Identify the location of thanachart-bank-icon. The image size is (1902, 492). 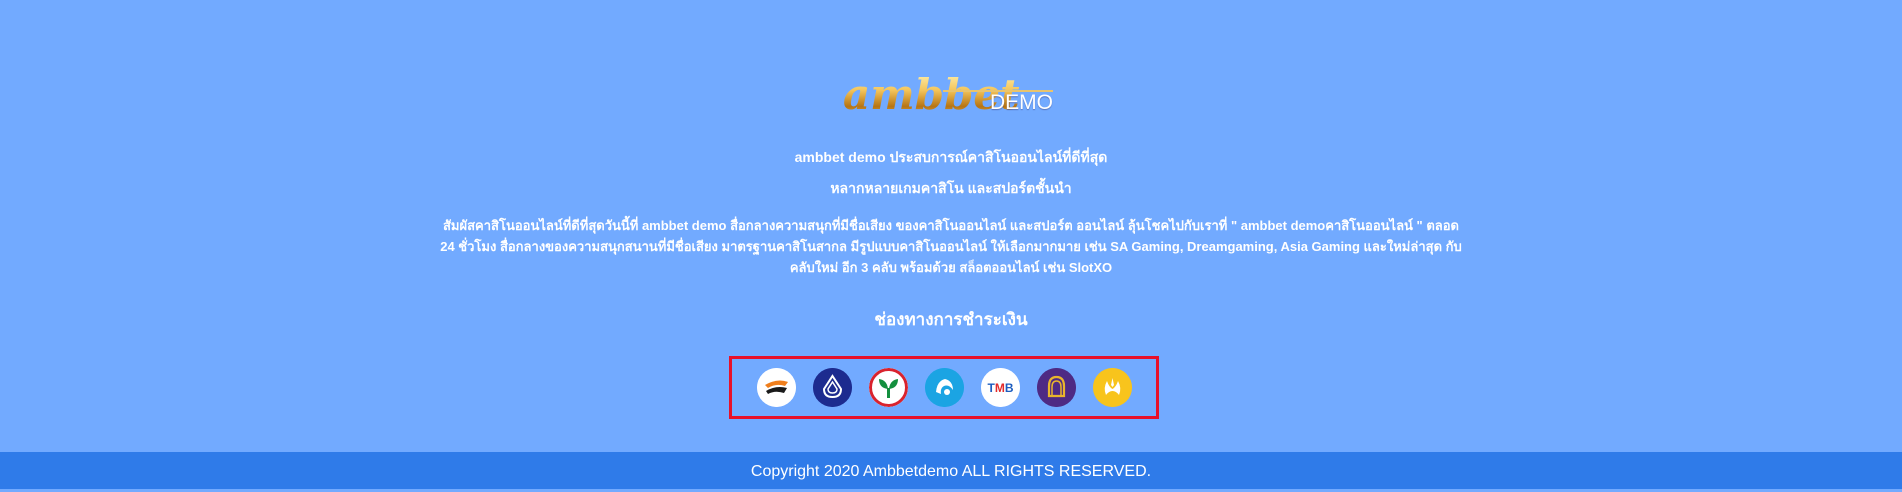
(776, 387).